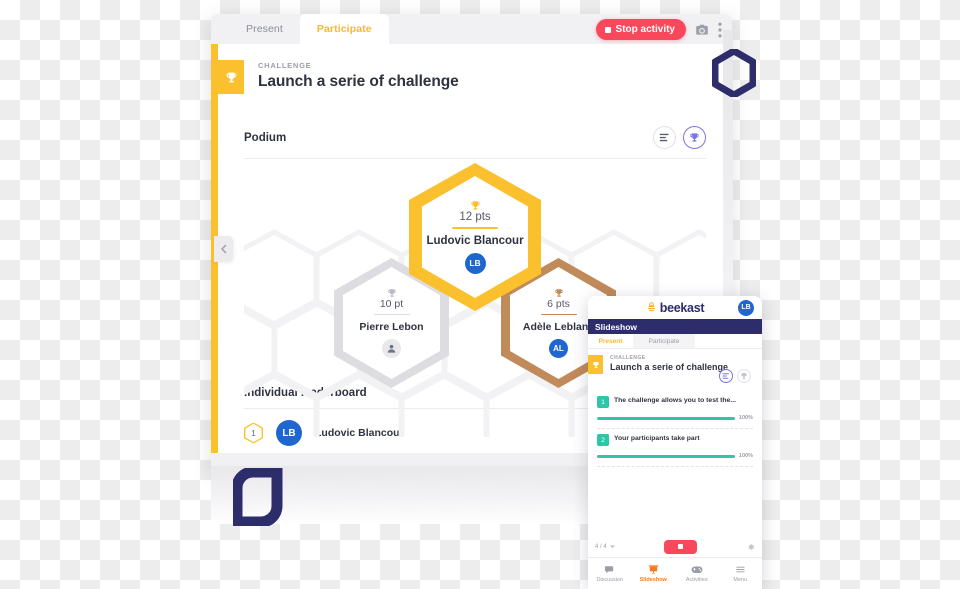 This screenshot has width=960, height=589. Describe the element at coordinates (609, 570) in the screenshot. I see `chat-icon` at that location.